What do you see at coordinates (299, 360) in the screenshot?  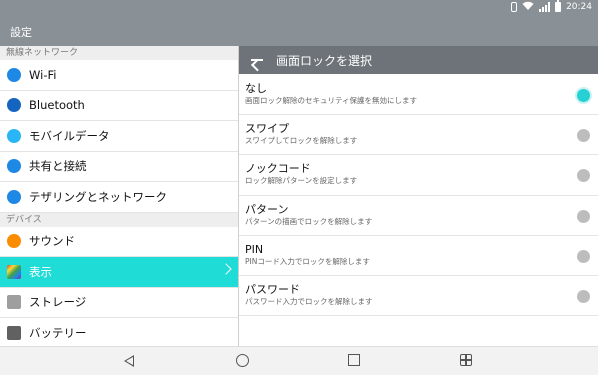 I see `navigation-bar` at bounding box center [299, 360].